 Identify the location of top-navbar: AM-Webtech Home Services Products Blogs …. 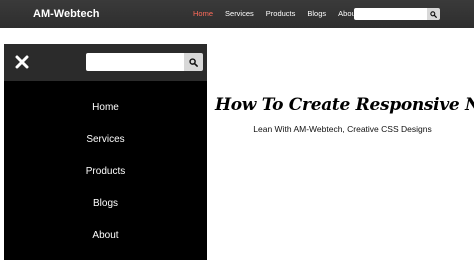
(237, 14).